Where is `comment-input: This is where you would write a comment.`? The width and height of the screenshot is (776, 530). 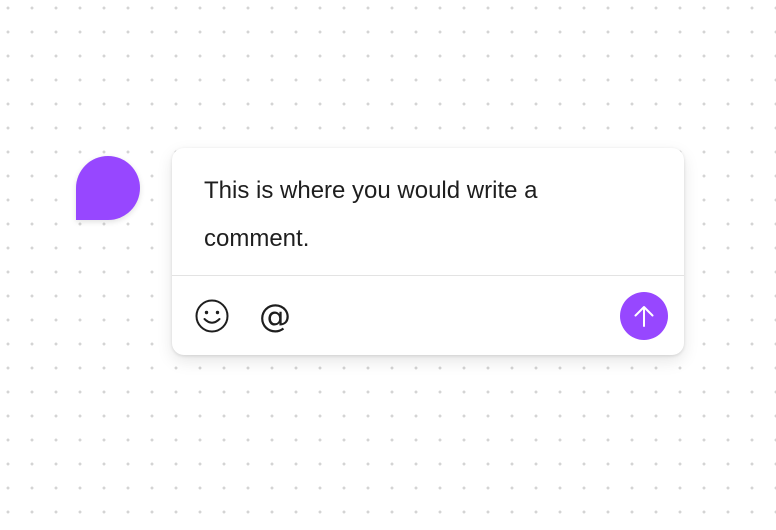 comment-input: This is where you would write a comment. is located at coordinates (424, 215).